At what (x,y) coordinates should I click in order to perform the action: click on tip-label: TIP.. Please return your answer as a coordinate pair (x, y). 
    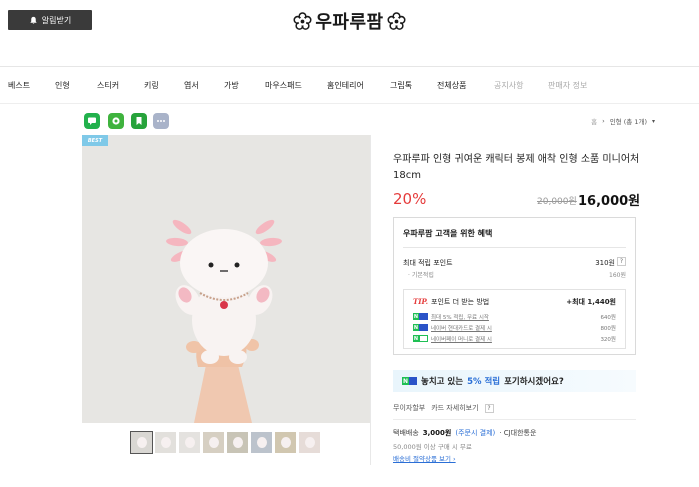
    Looking at the image, I should click on (421, 301).